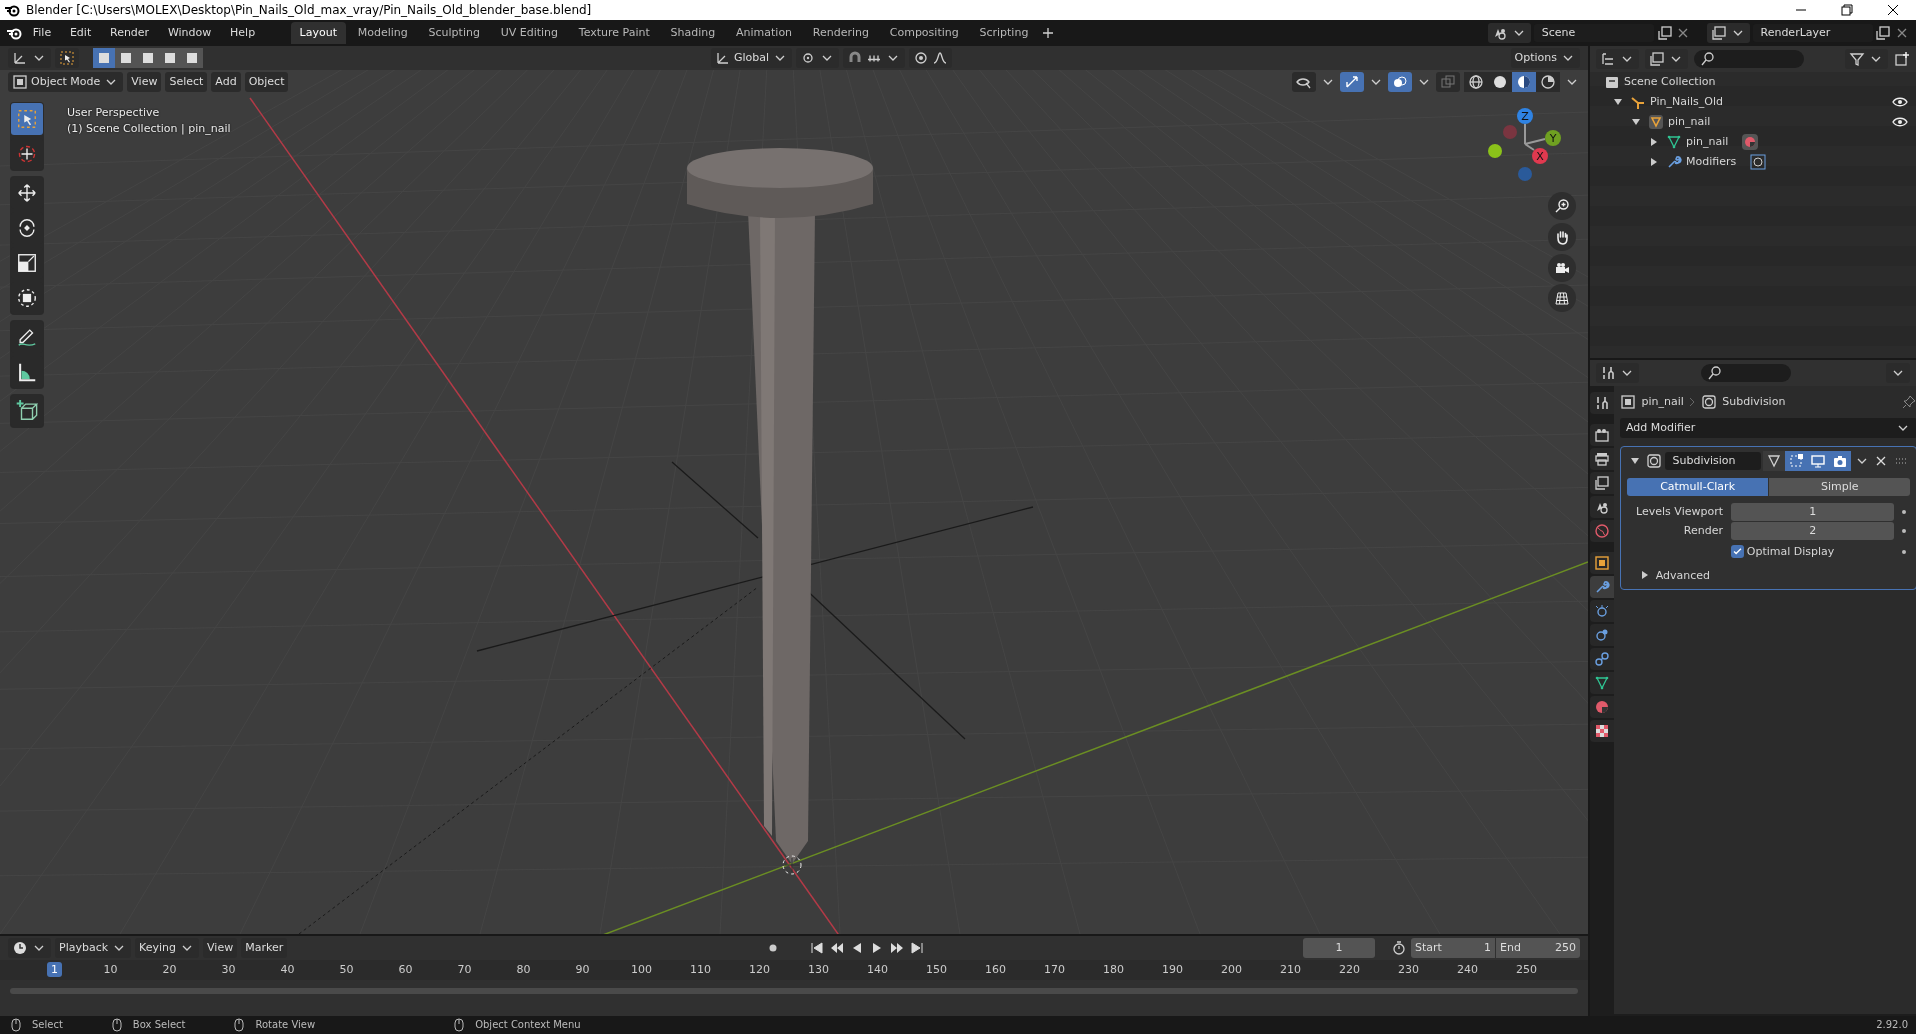  Describe the element at coordinates (1113, 969) in the screenshot. I see `frame-label: 180` at that location.